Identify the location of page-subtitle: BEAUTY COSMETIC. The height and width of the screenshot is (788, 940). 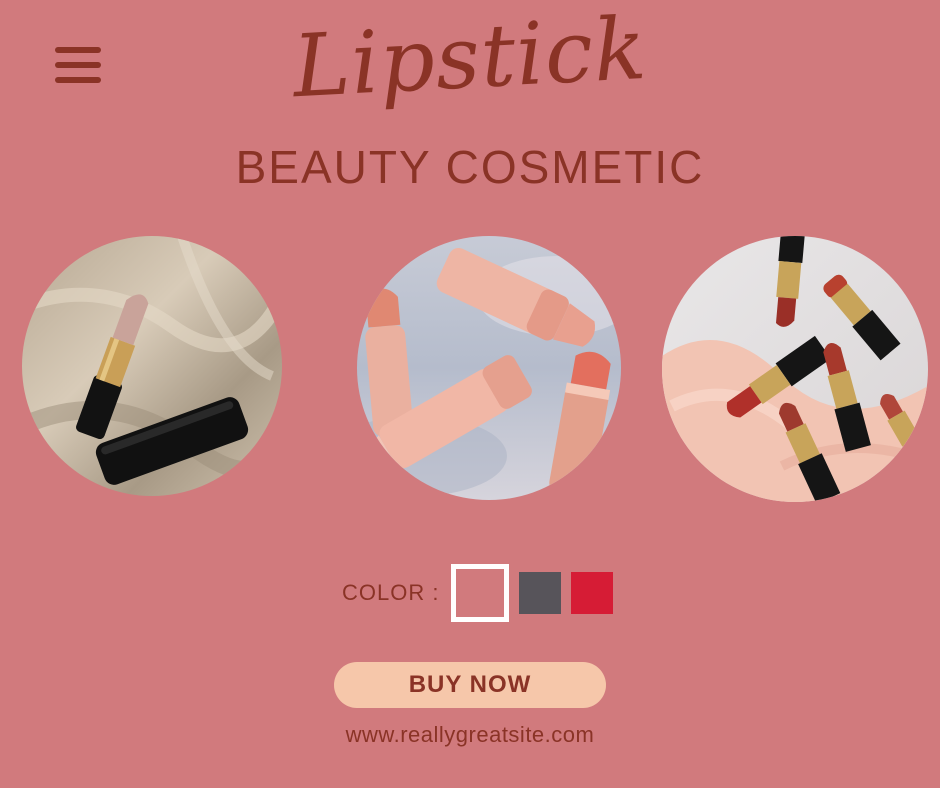
(470, 167).